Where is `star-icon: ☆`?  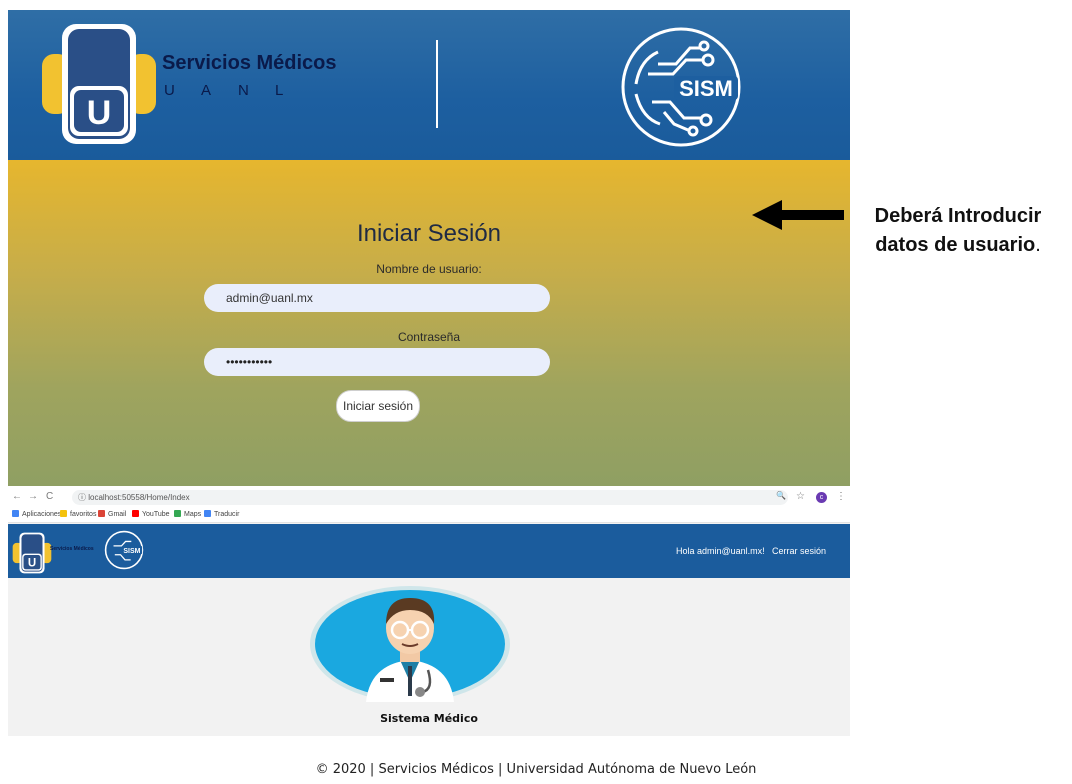
star-icon: ☆ is located at coordinates (800, 496).